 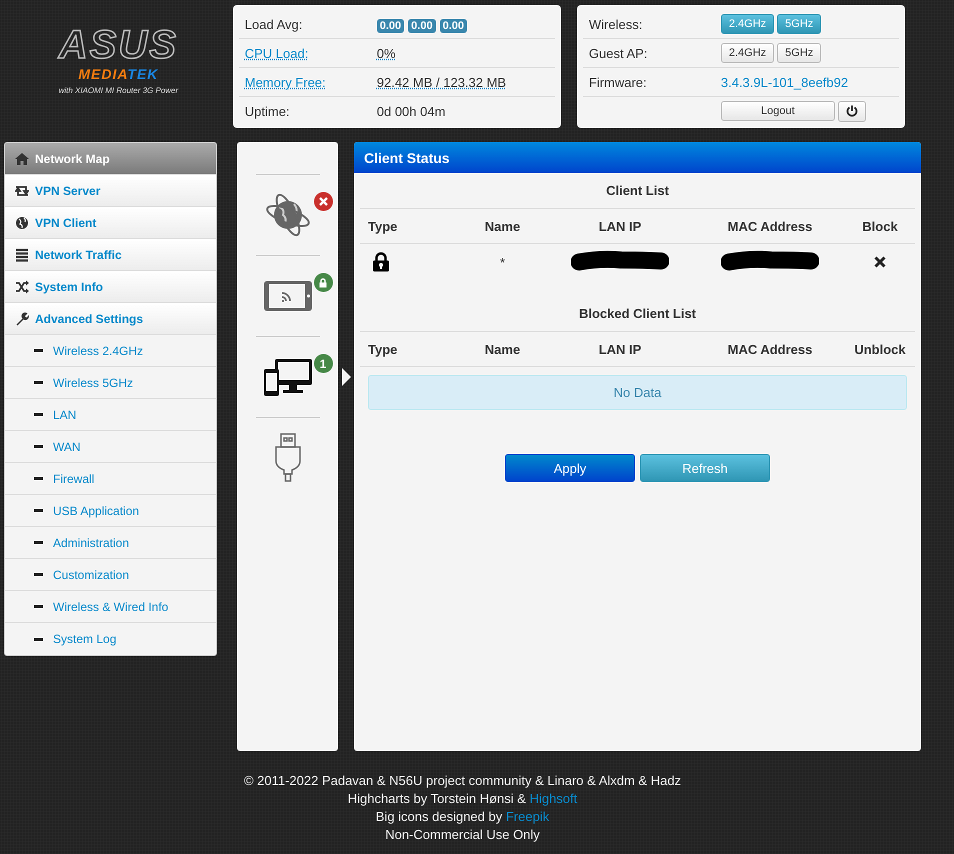 What do you see at coordinates (462, 835) in the screenshot?
I see `footer-text: Non-Commercial Use Only` at bounding box center [462, 835].